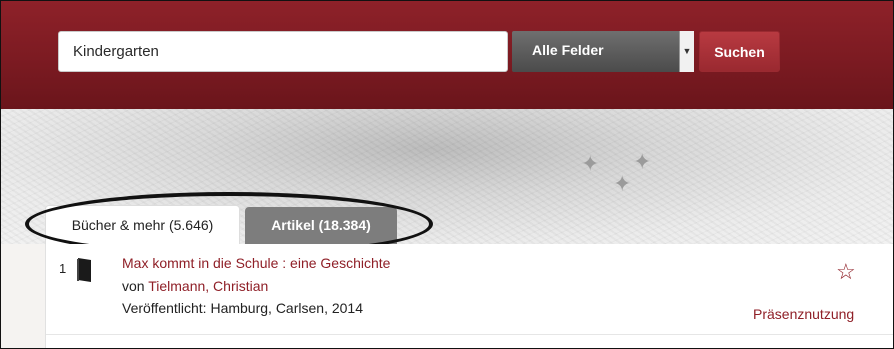  I want to click on dropdown-arrow-icon: ▼, so click(686, 51).